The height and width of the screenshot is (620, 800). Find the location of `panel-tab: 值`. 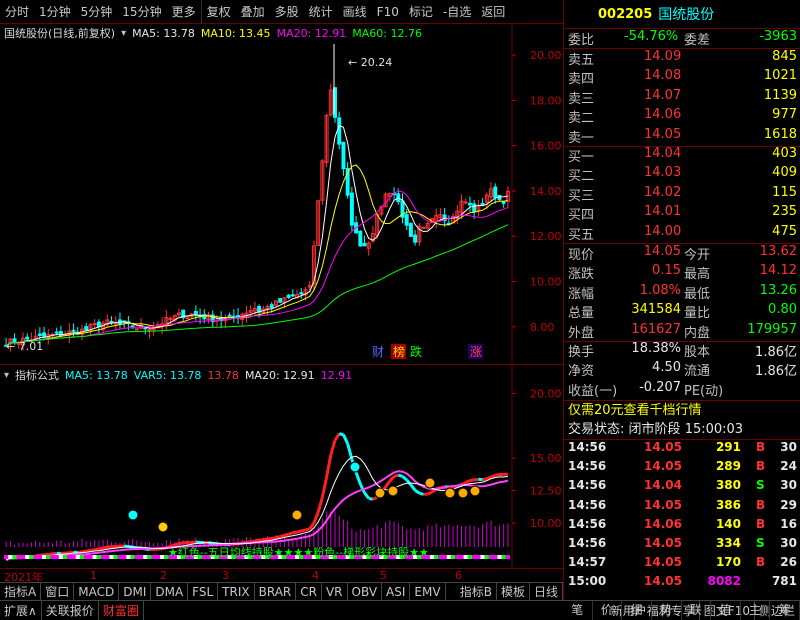

panel-tab: 值 is located at coordinates (726, 610).